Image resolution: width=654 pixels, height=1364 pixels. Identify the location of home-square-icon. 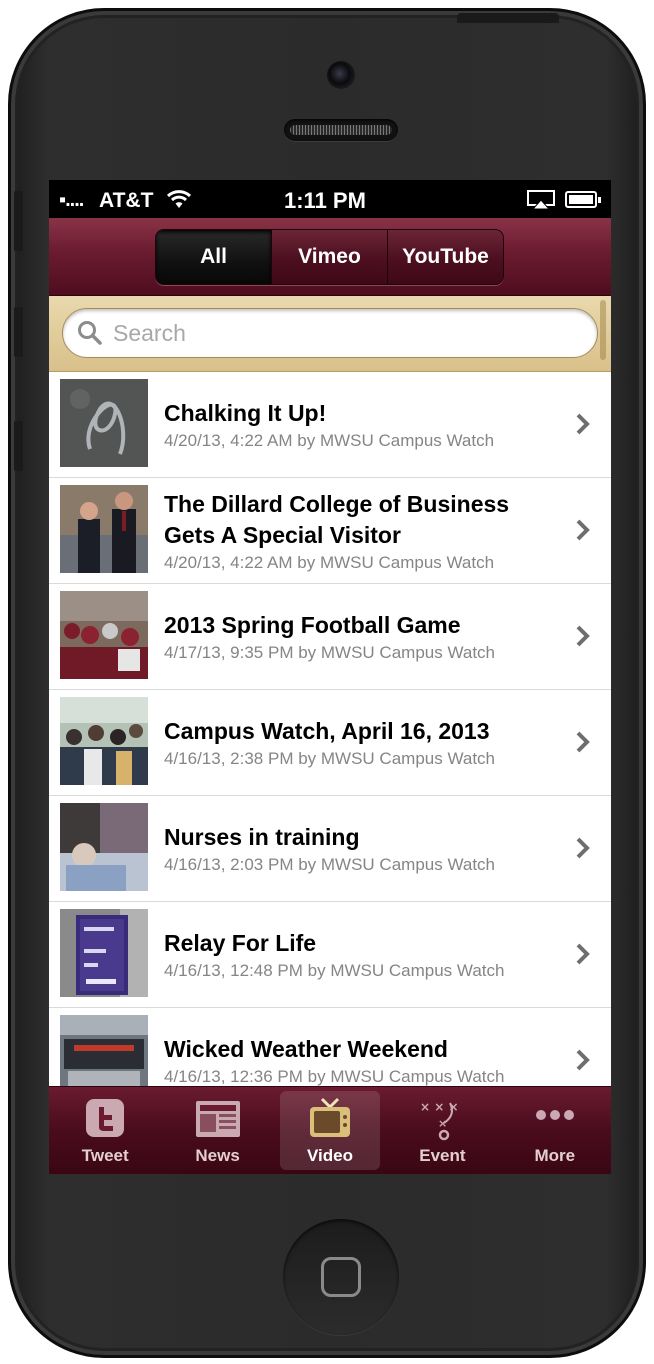
(341, 1277).